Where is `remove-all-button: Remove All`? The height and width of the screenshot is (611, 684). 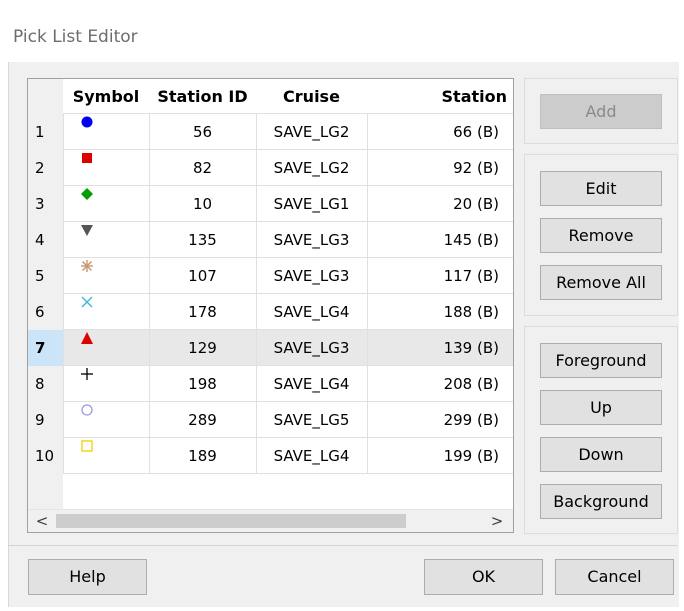
remove-all-button: Remove All is located at coordinates (601, 282).